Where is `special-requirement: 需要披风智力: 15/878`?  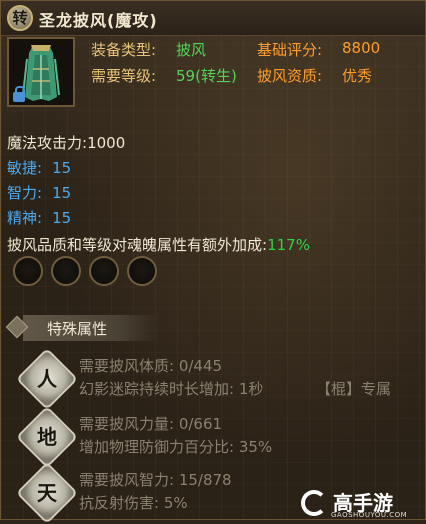 special-requirement: 需要披风智力: 15/878 is located at coordinates (155, 480).